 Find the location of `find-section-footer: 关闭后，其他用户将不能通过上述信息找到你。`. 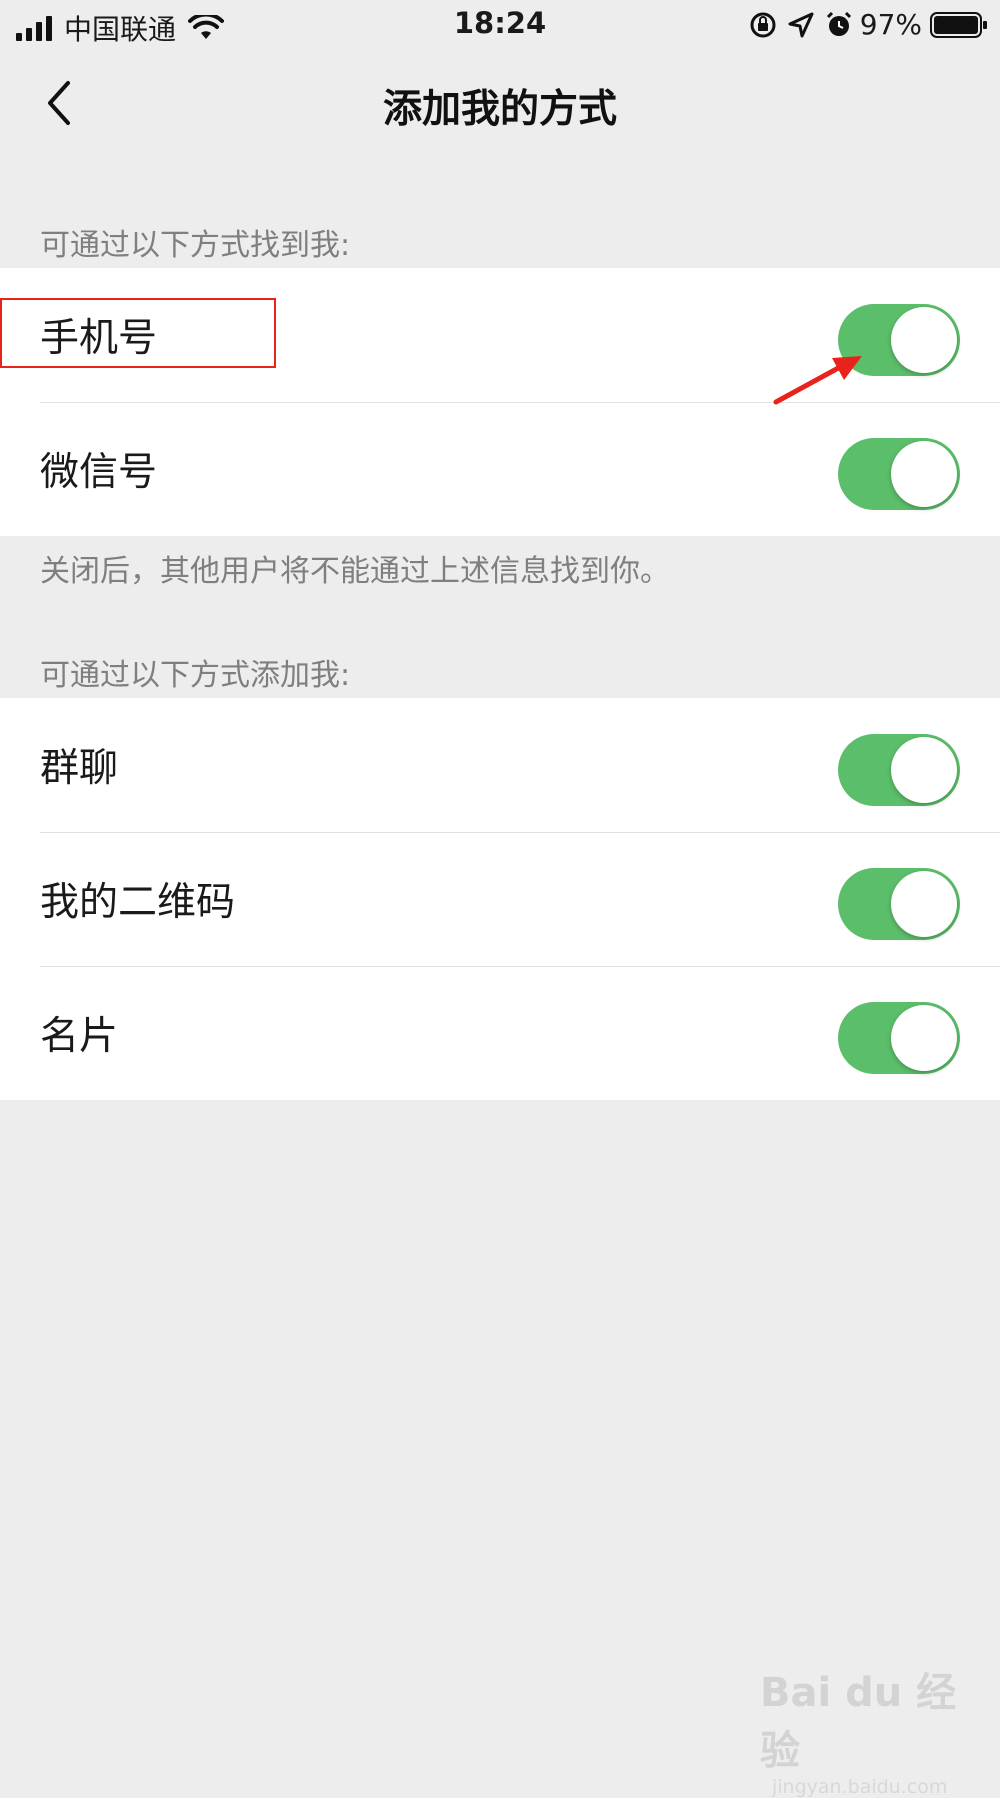

find-section-footer: 关闭后，其他用户将不能通过上述信息找到你。 is located at coordinates (355, 571).